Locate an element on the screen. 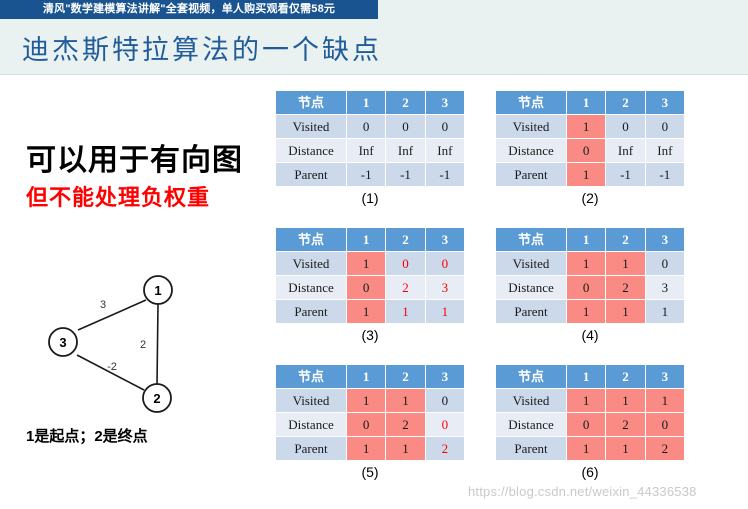  cell-parent-node3: 2 is located at coordinates (444, 448).